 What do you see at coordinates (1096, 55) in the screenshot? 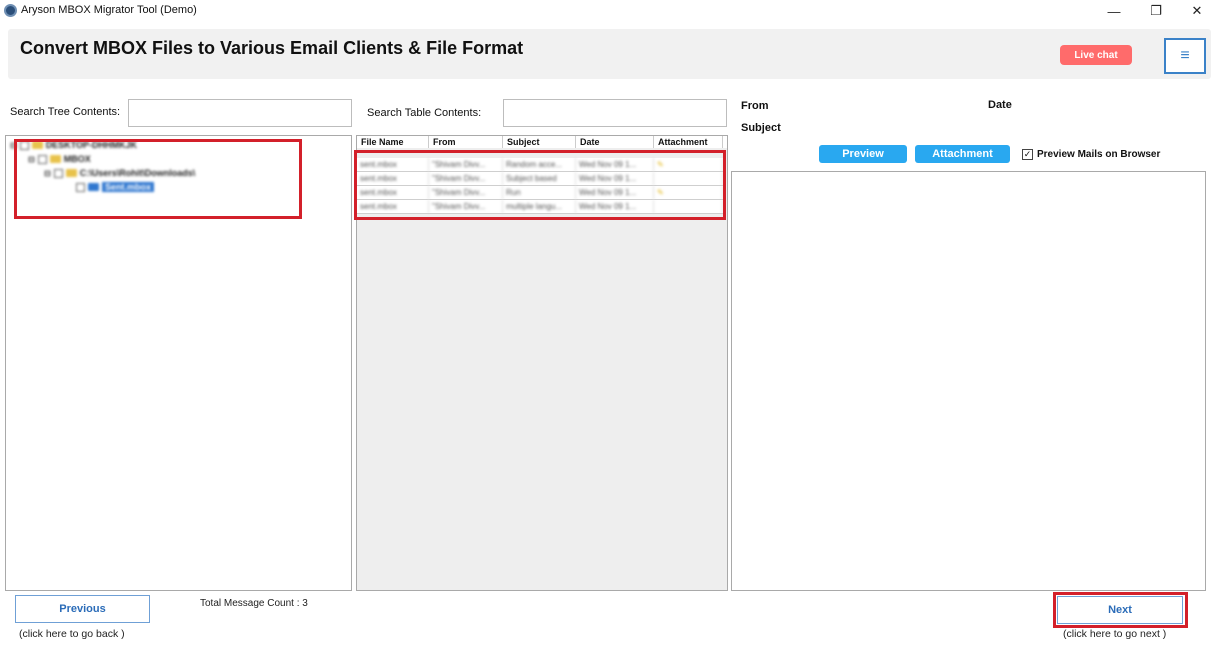
I see `live-chat-button: Live chat` at bounding box center [1096, 55].